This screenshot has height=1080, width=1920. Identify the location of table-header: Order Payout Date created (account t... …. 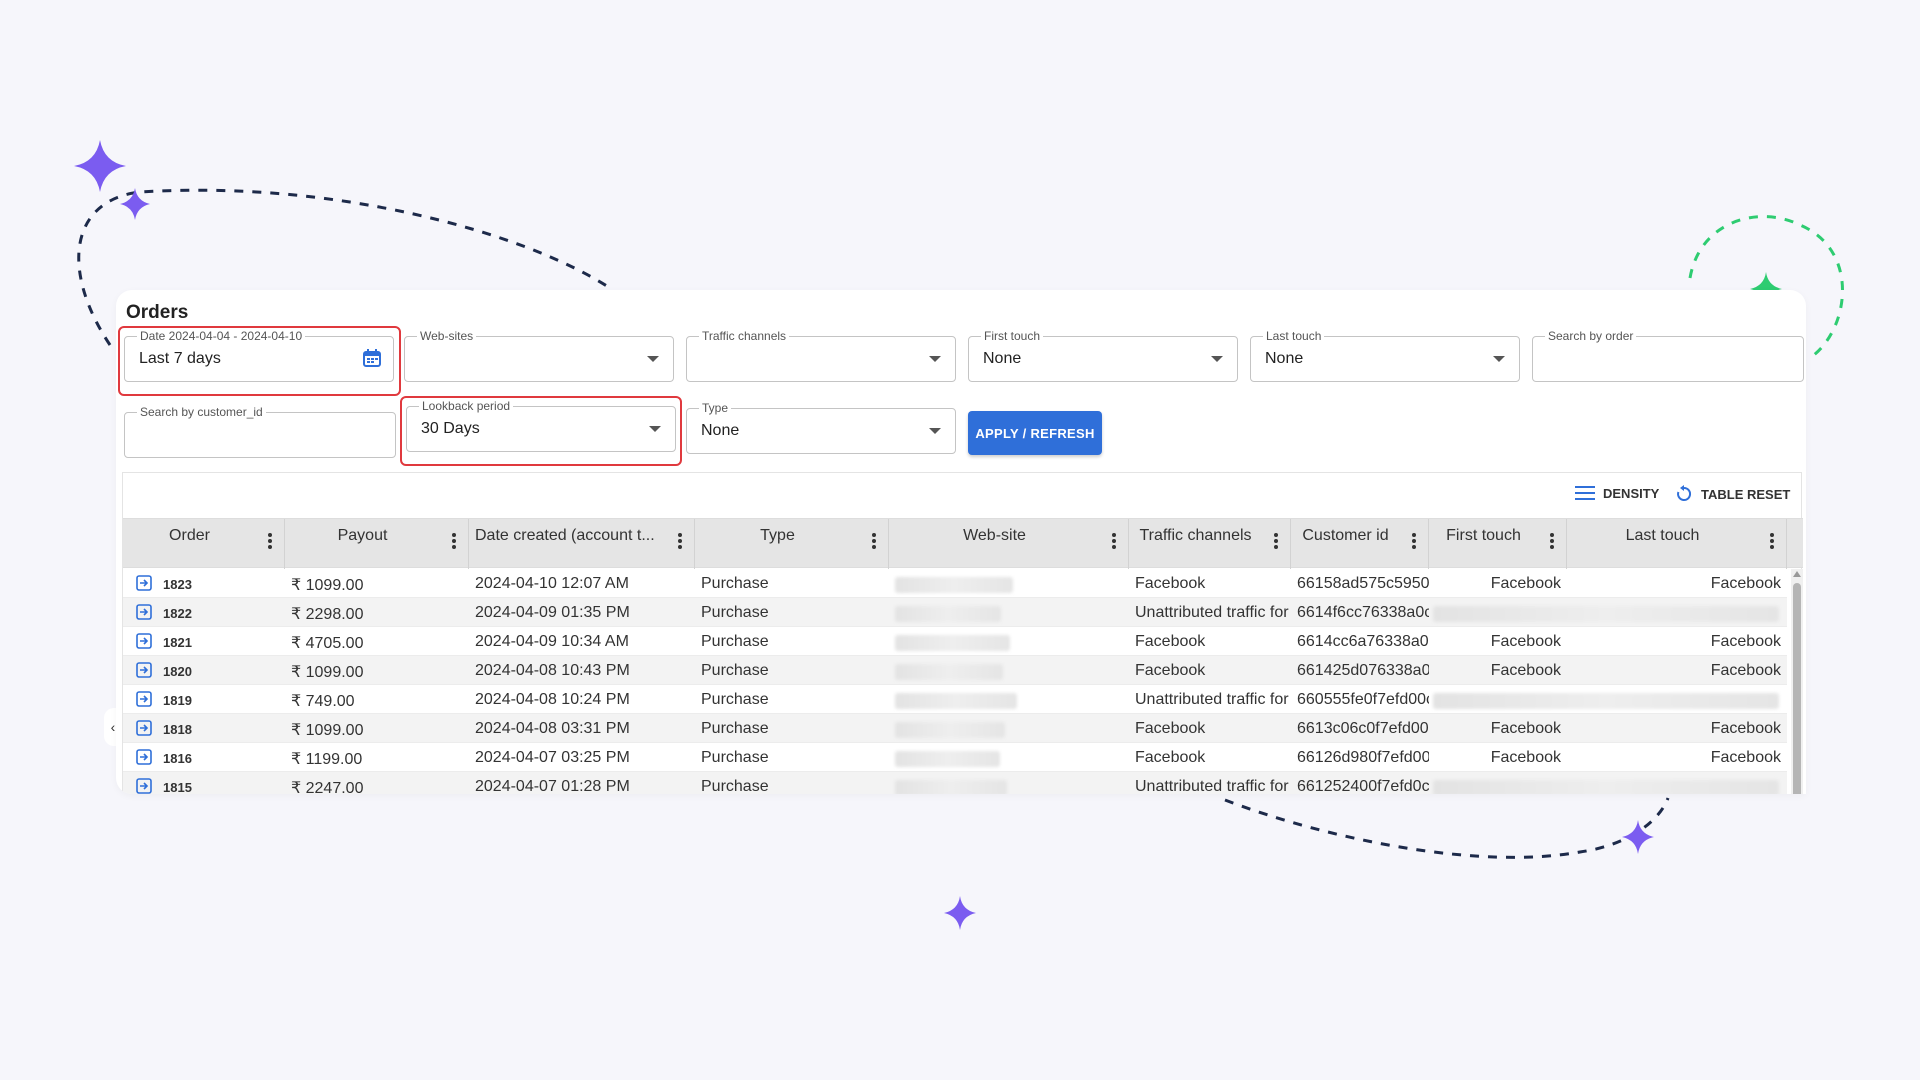
(963, 543).